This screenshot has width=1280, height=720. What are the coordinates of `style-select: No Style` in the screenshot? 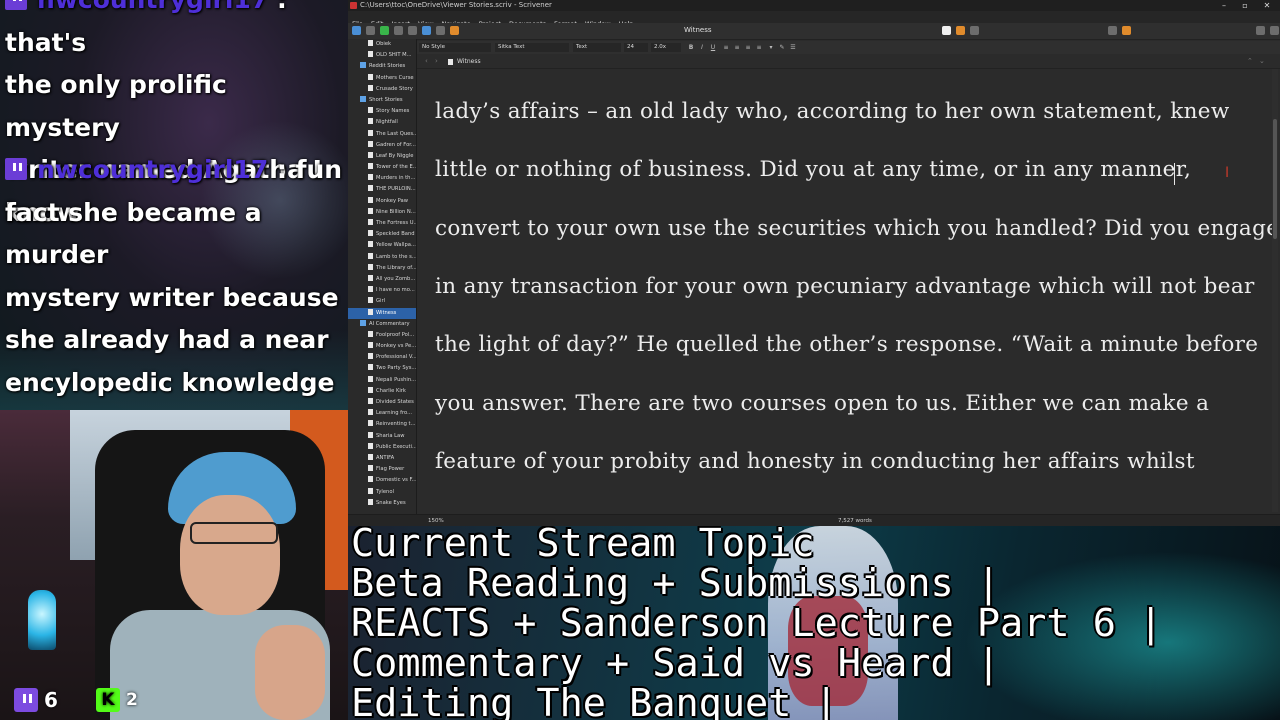 It's located at (455, 47).